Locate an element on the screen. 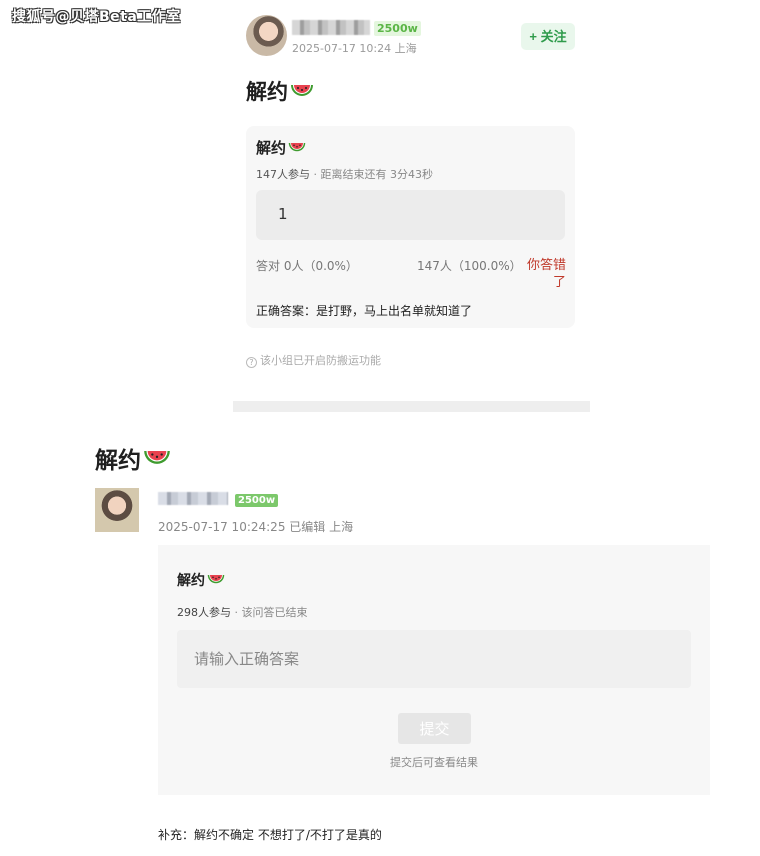  participant-count: 147人参与 is located at coordinates (283, 174).